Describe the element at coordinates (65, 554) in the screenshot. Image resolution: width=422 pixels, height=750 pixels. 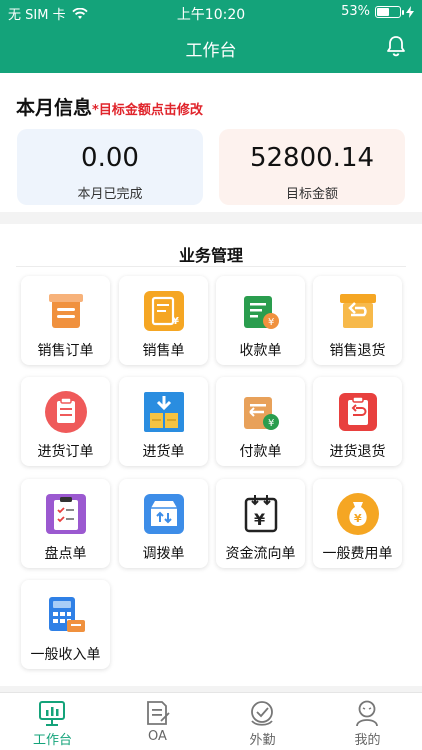
I see `tile-label: 盘点单` at that location.